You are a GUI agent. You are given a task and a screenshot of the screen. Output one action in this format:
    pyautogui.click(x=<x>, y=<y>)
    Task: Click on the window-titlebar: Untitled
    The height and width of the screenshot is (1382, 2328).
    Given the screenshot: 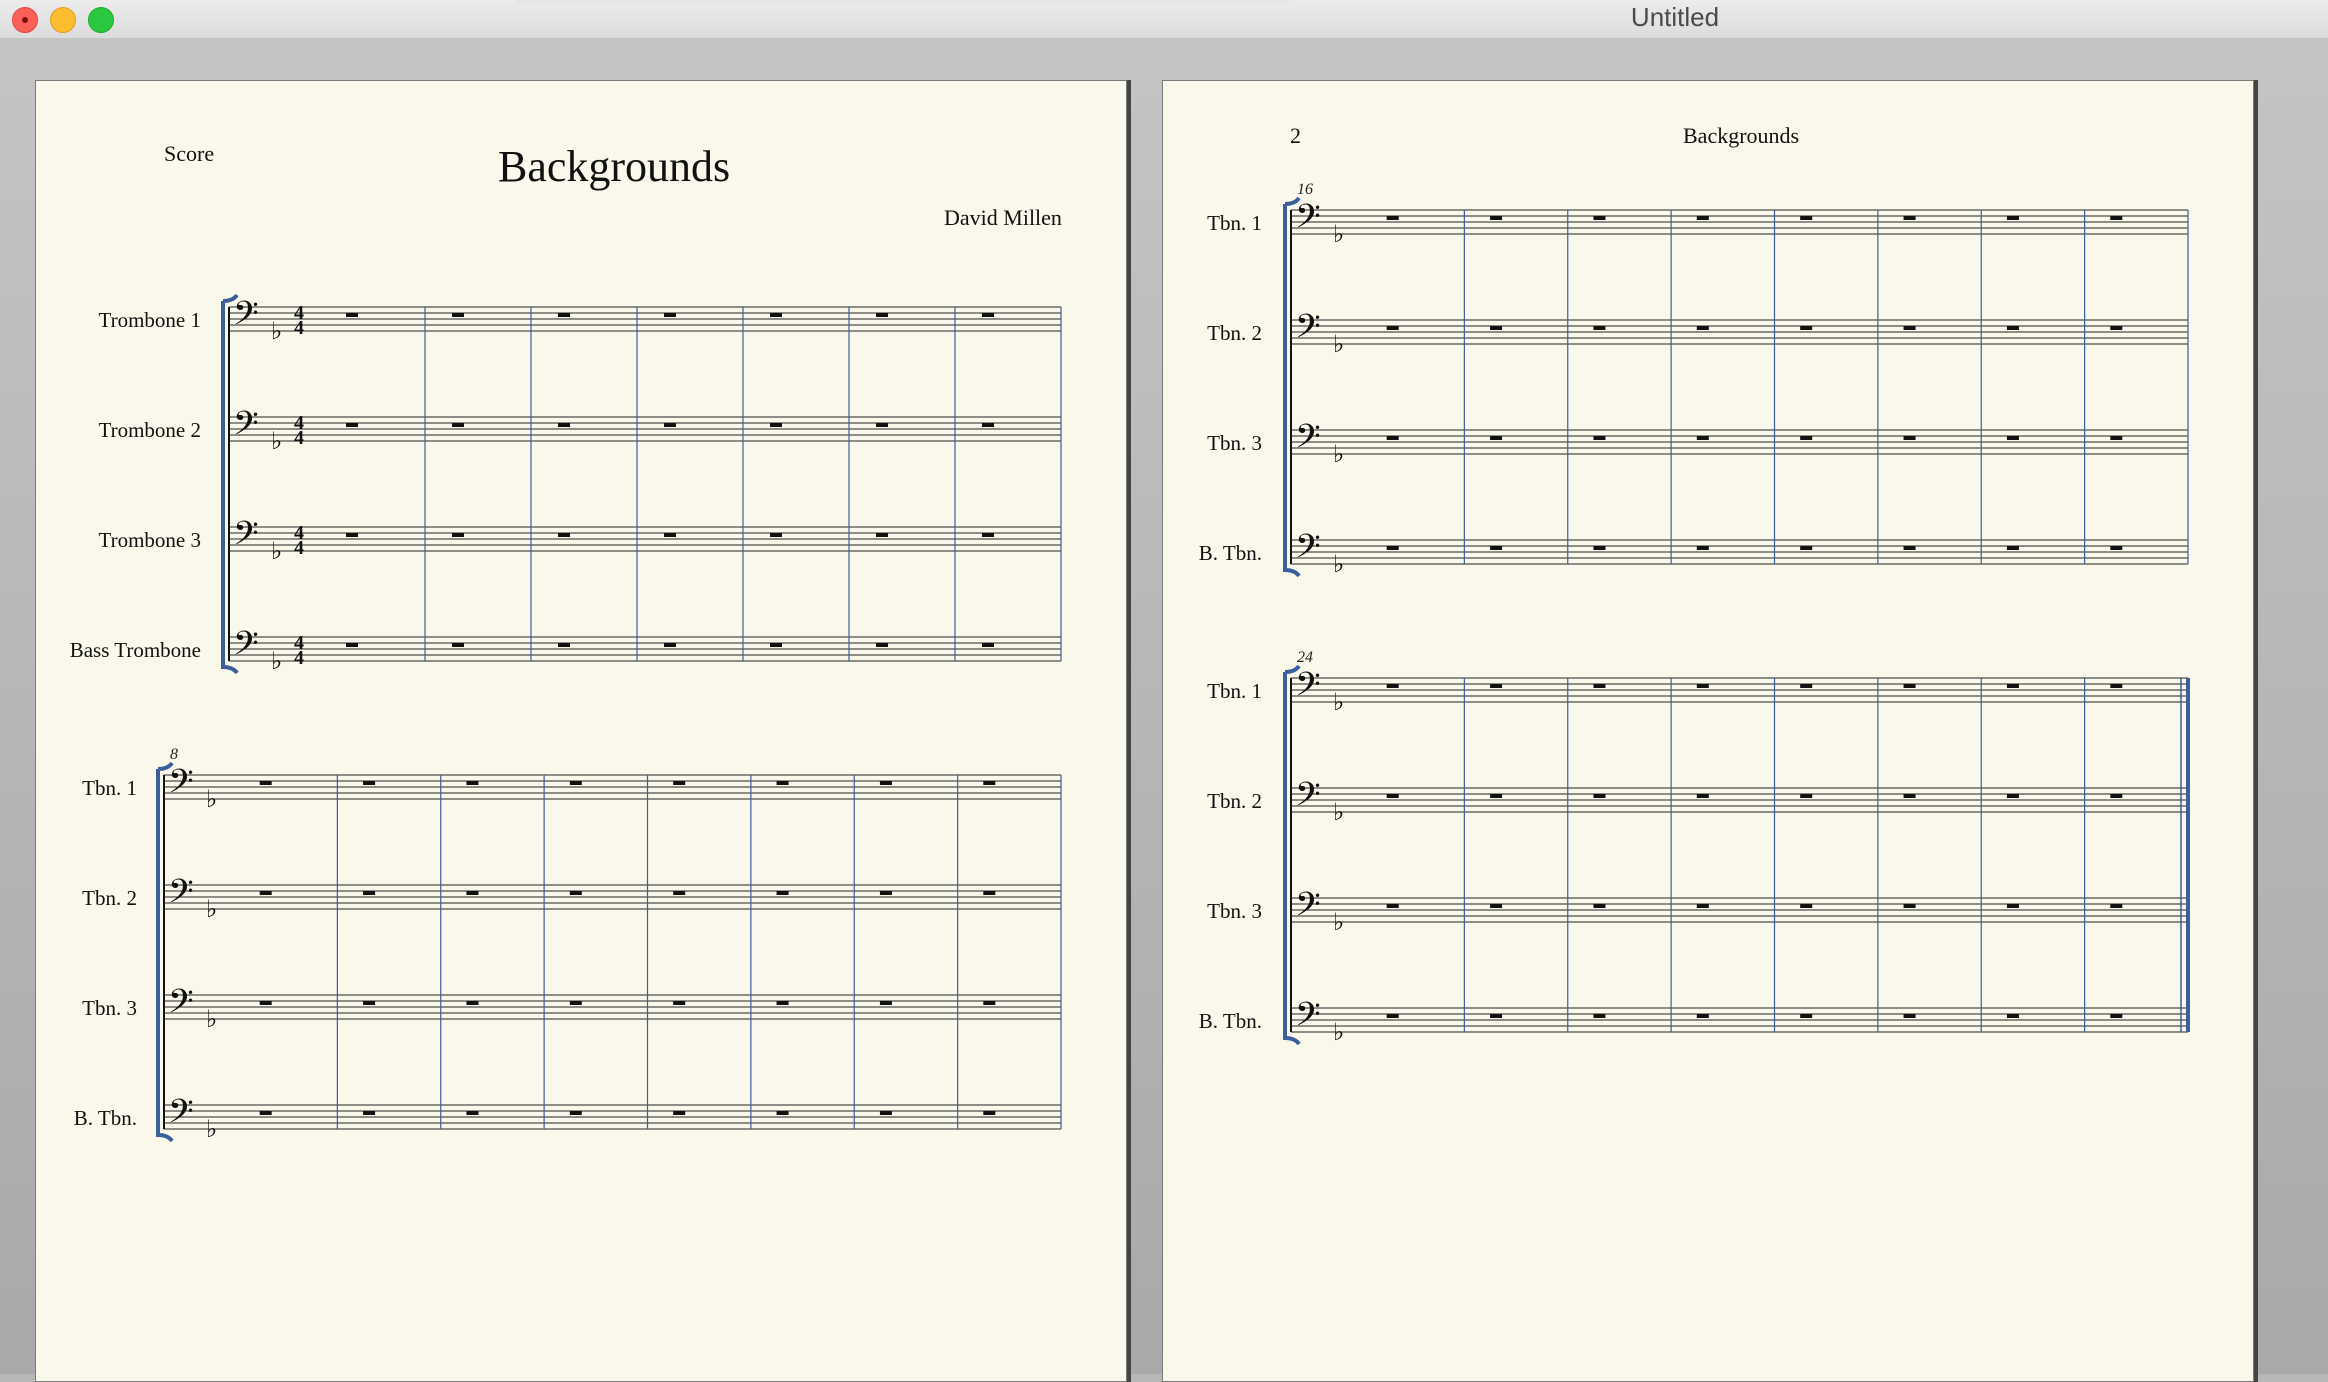 What is the action you would take?
    pyautogui.click(x=1164, y=19)
    